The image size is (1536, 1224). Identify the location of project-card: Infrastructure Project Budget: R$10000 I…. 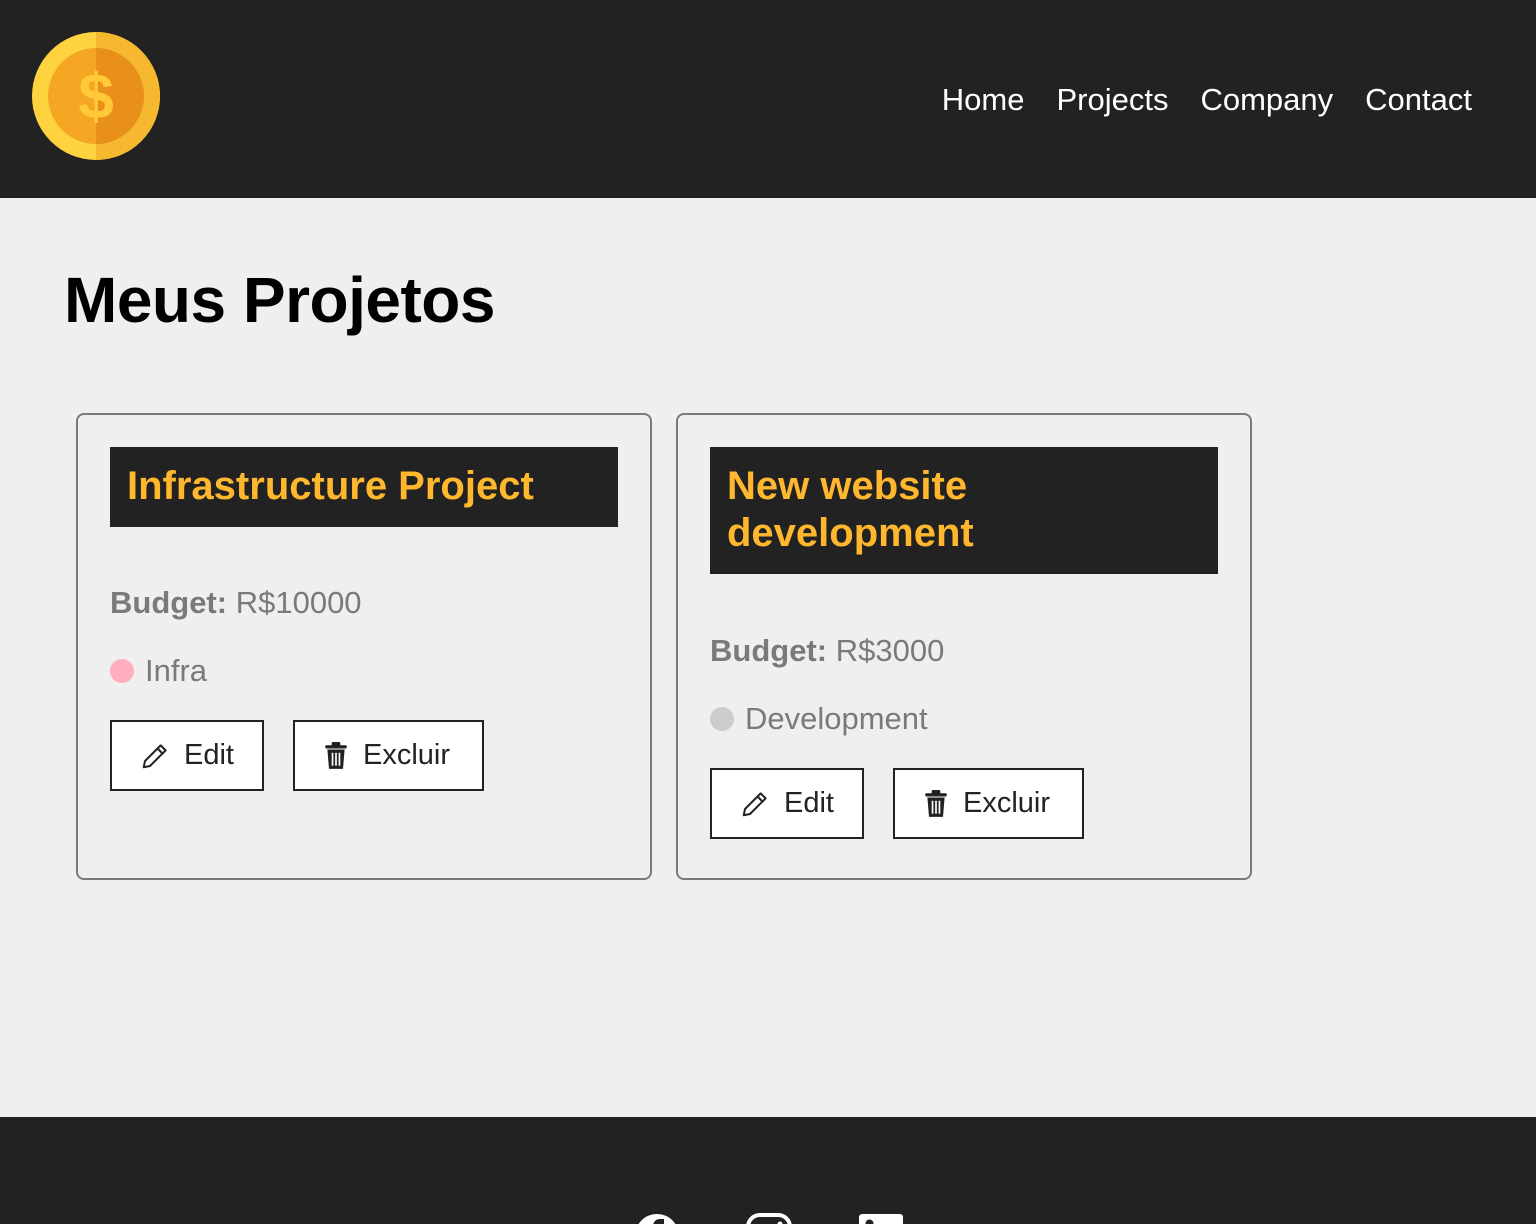
(364, 646).